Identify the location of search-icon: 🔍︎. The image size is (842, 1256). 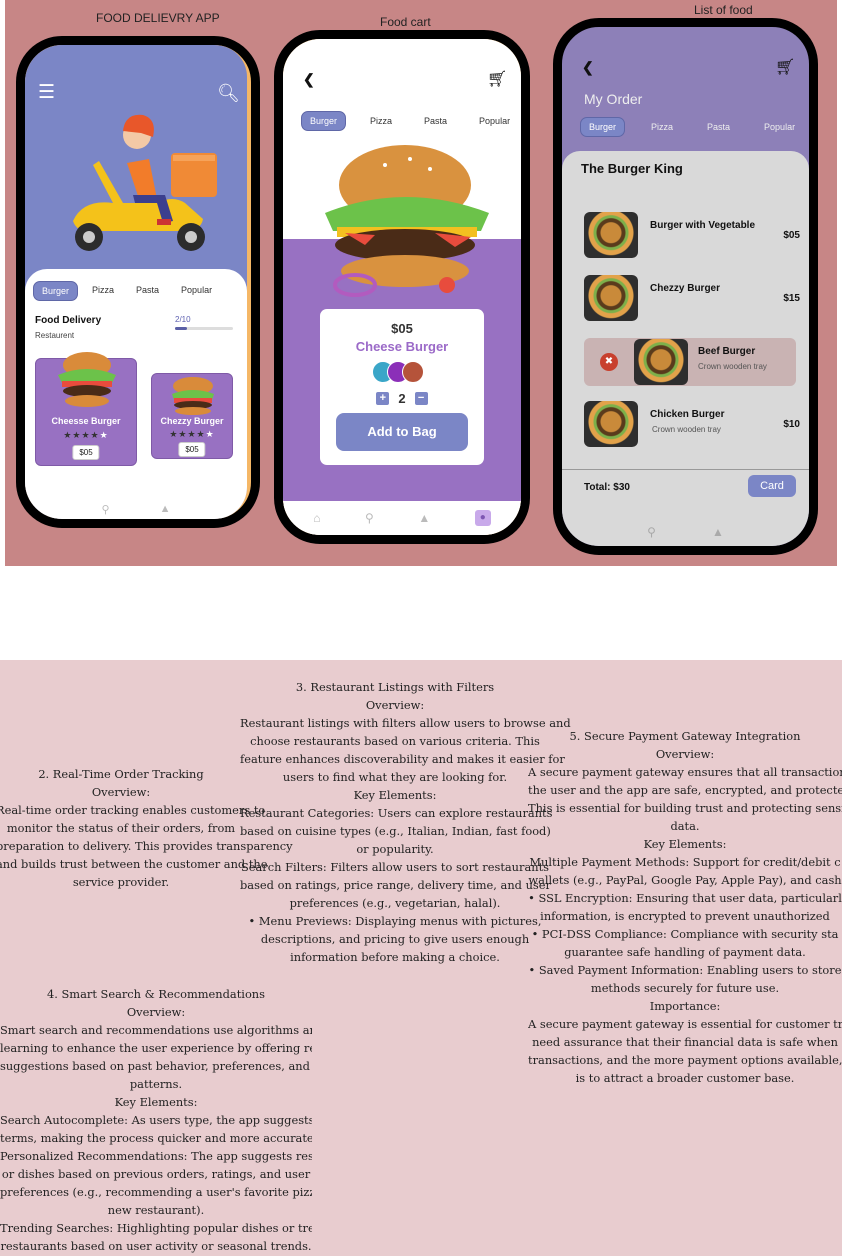
(228, 93).